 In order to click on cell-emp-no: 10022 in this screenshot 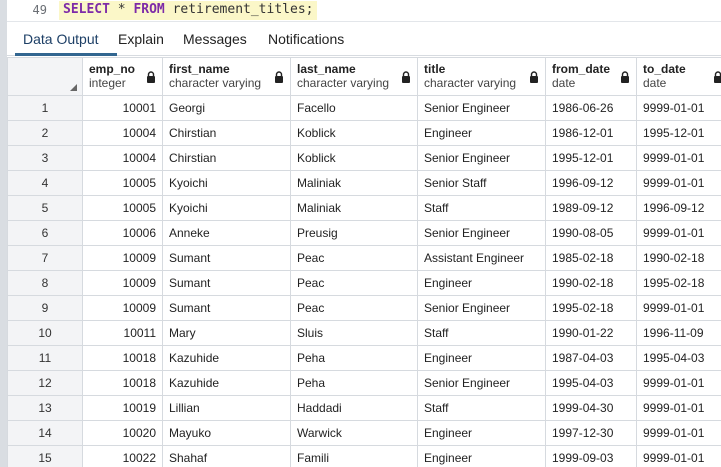, I will do `click(122, 456)`.